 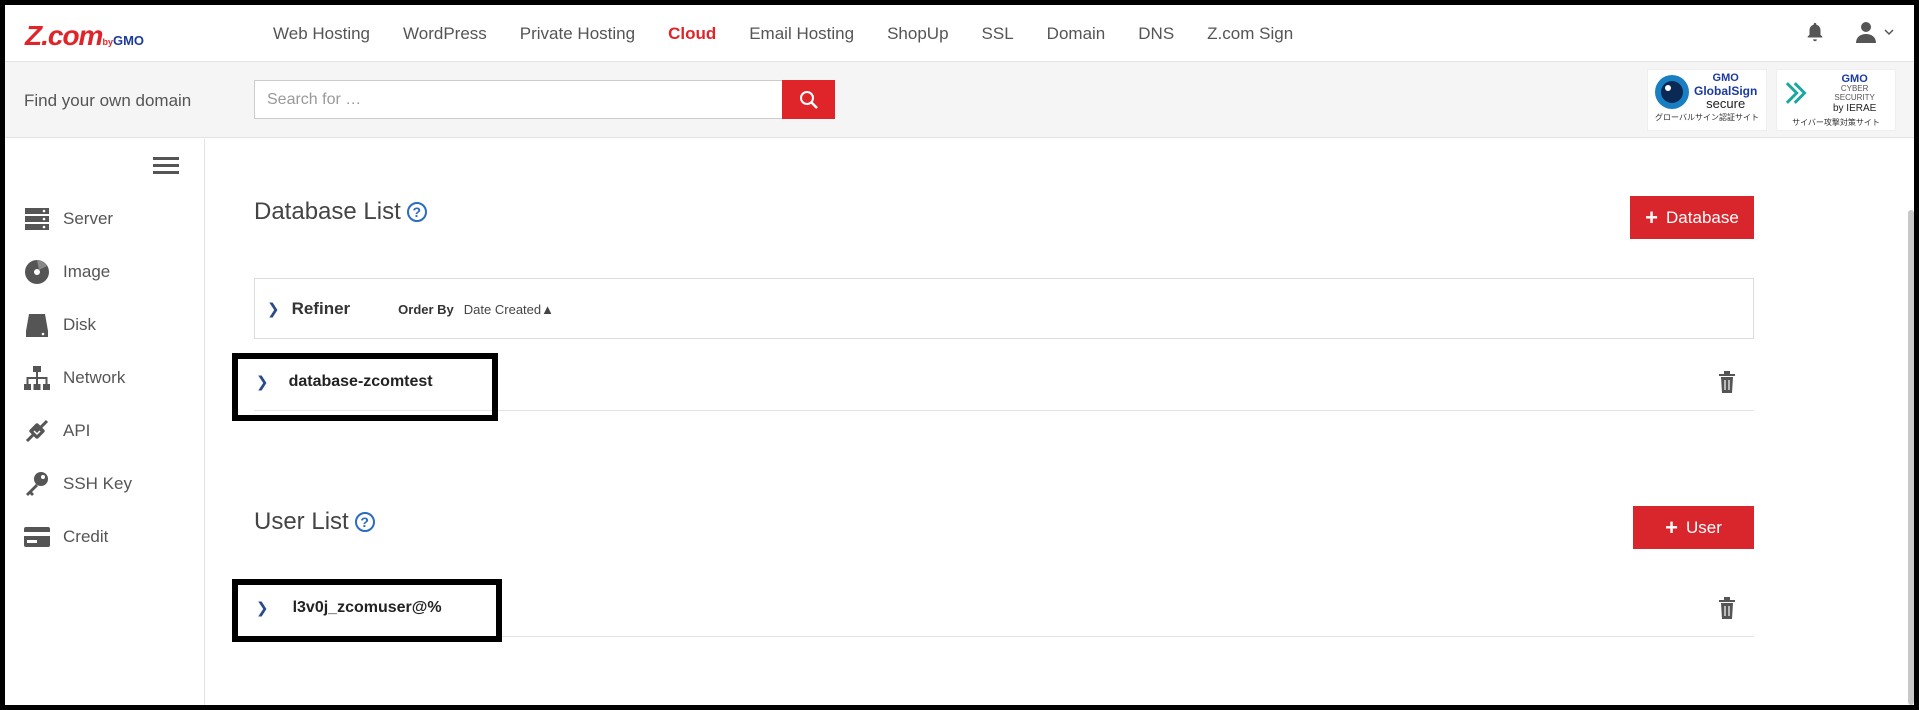 What do you see at coordinates (1076, 34) in the screenshot?
I see `nav-domain: Domain` at bounding box center [1076, 34].